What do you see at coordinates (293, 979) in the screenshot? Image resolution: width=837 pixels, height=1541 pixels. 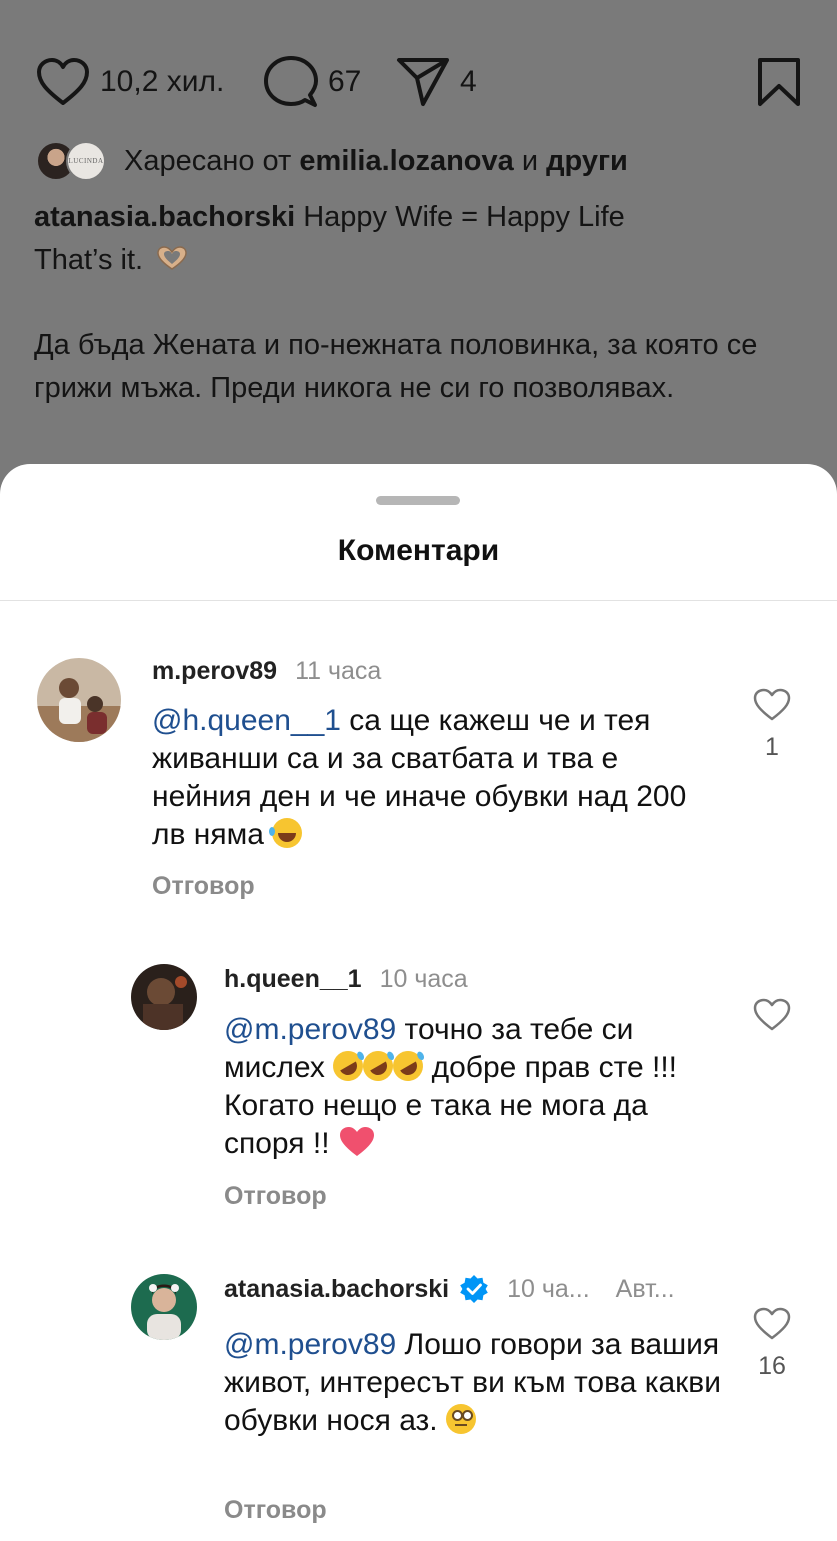 I see `comment-username: h.queen__1` at bounding box center [293, 979].